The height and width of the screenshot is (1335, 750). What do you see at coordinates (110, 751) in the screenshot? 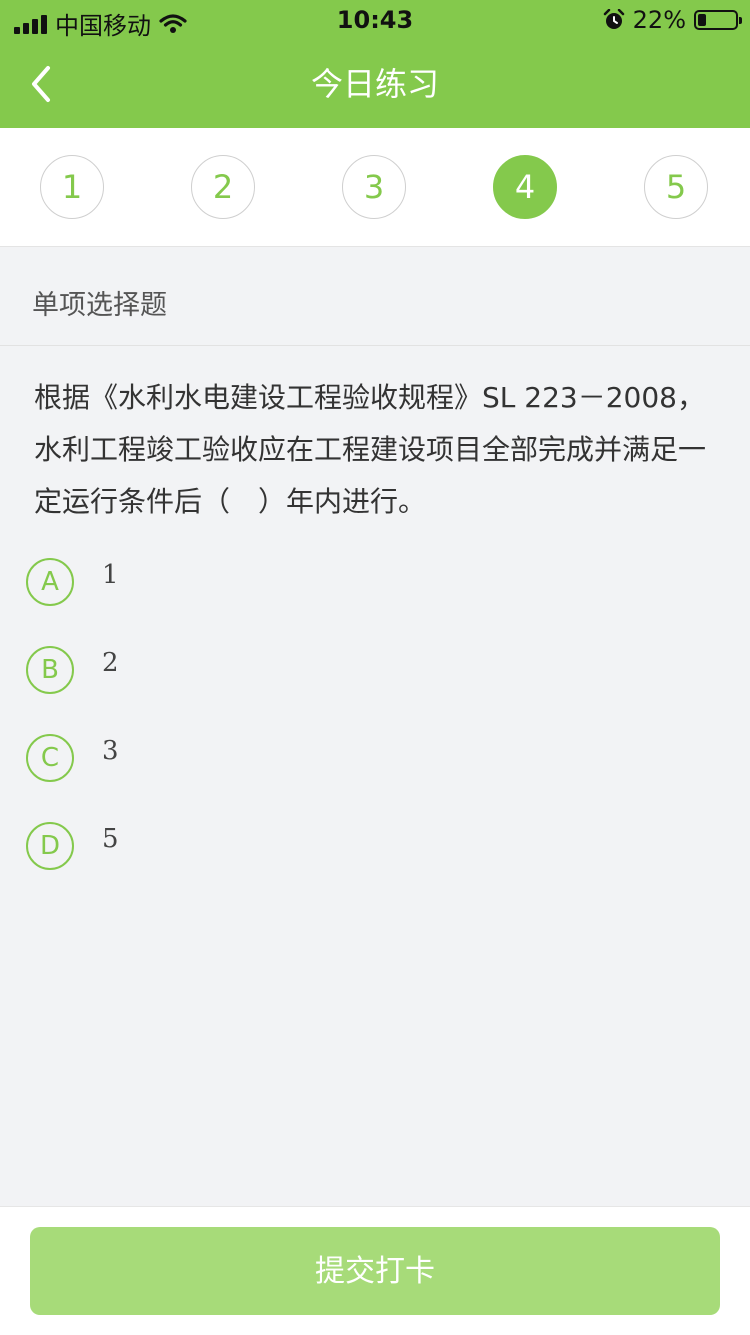
I see `option-text-c: 3` at bounding box center [110, 751].